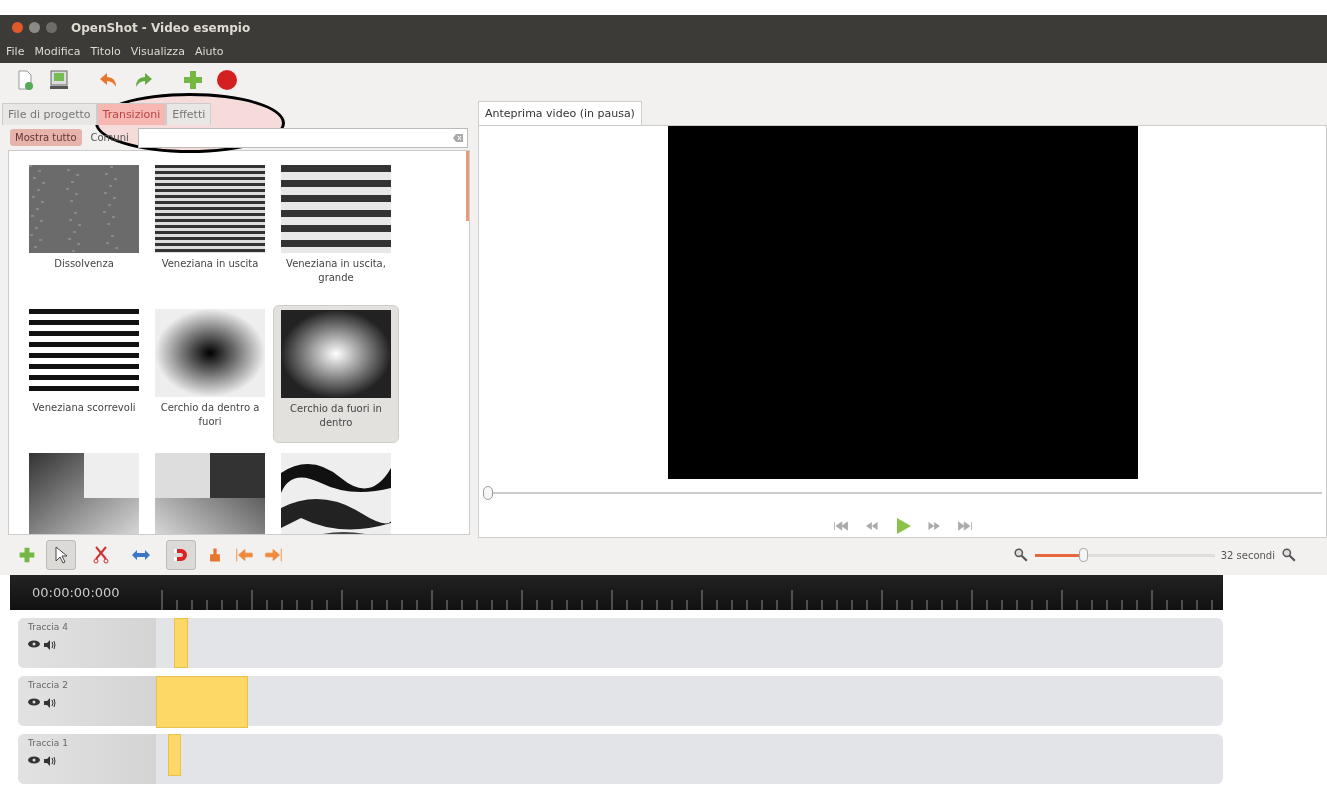 The height and width of the screenshot is (792, 1327). What do you see at coordinates (48, 627) in the screenshot?
I see `track-name: Traccia 4` at bounding box center [48, 627].